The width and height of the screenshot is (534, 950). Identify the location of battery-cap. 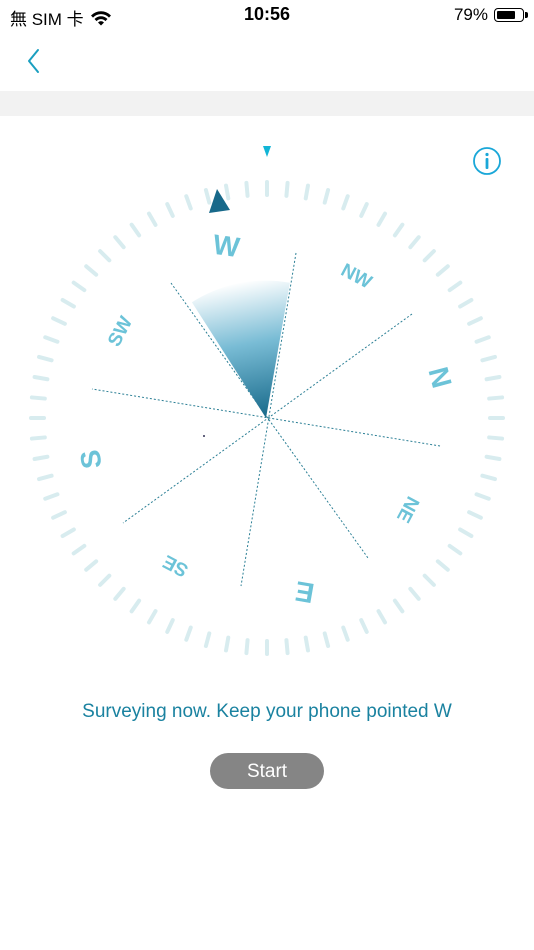
(526, 15).